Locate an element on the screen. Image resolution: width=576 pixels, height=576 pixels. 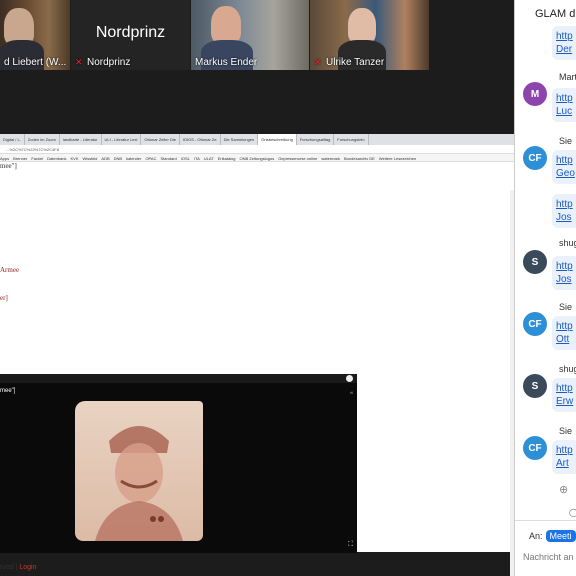
browser-tab: Forschungsinfo is located at coordinates (351, 139).